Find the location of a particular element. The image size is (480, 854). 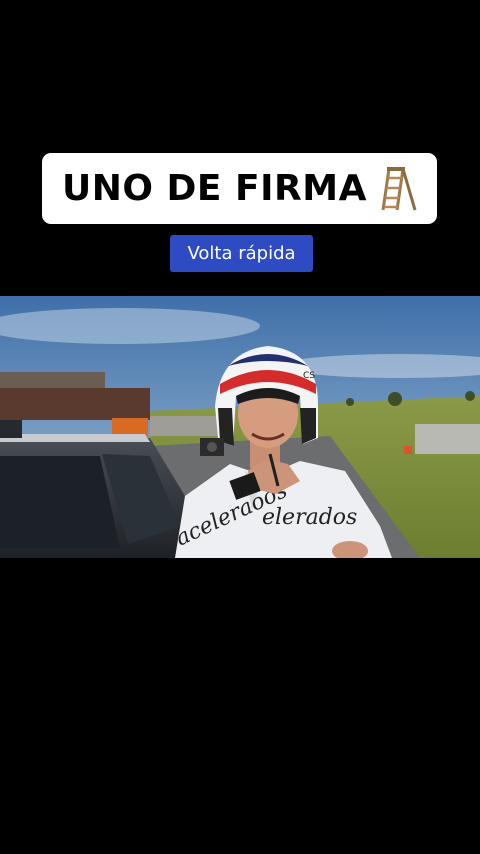

title-card: UNO DE FIRMA is located at coordinates (239, 188).